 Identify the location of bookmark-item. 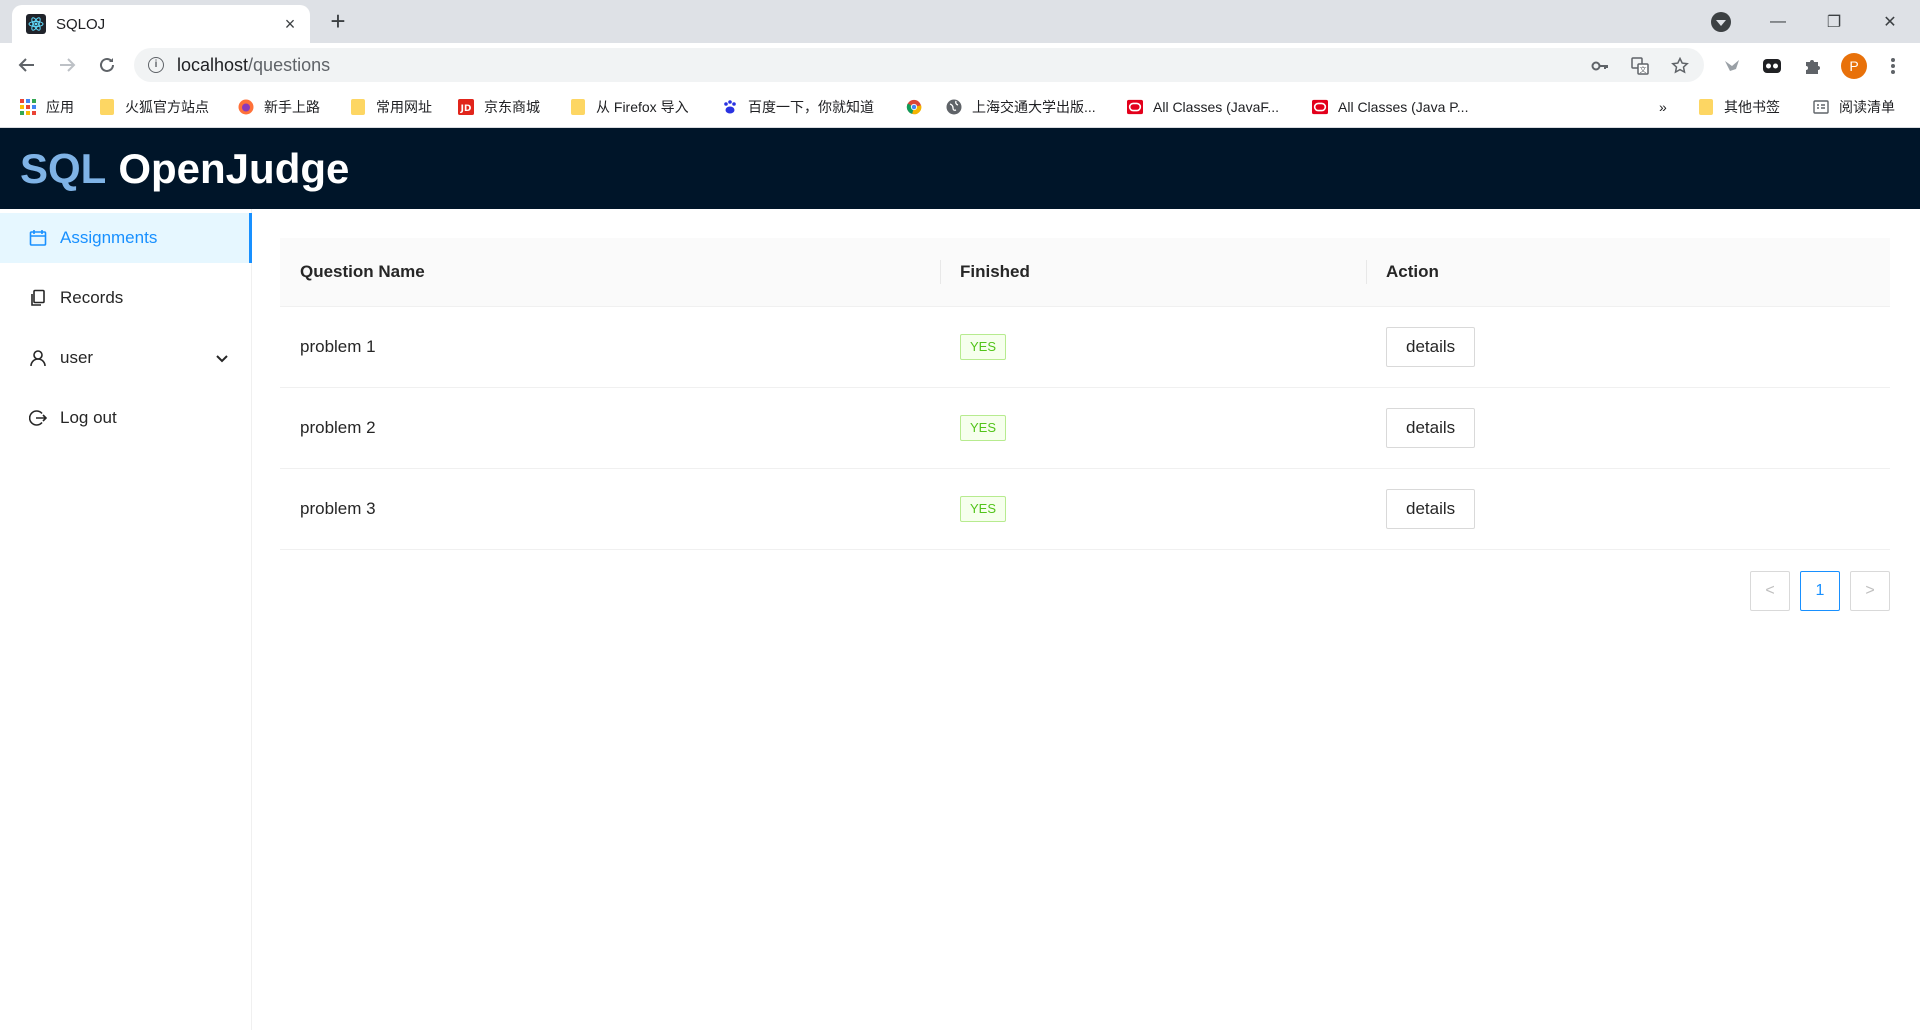
(919, 107).